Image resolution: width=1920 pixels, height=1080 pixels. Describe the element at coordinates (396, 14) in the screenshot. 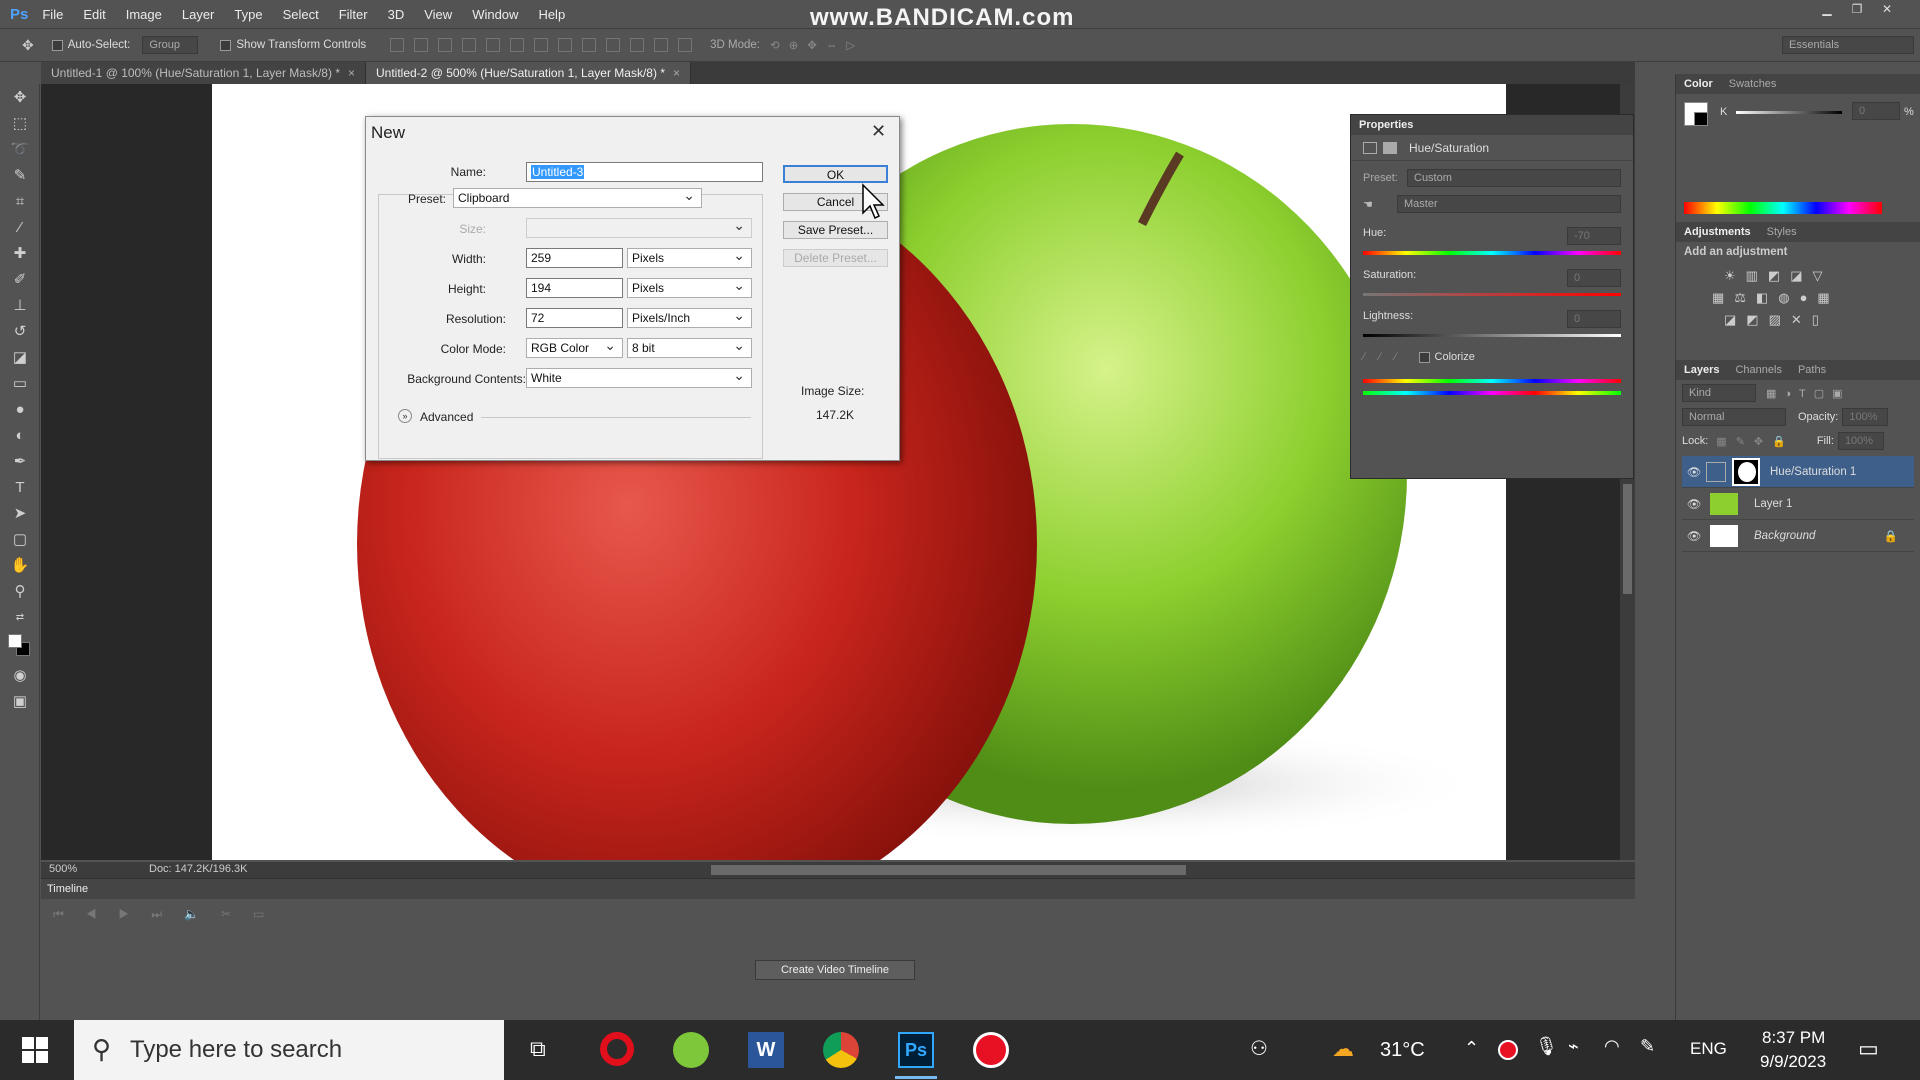

I see `menu-3d: 3D` at that location.